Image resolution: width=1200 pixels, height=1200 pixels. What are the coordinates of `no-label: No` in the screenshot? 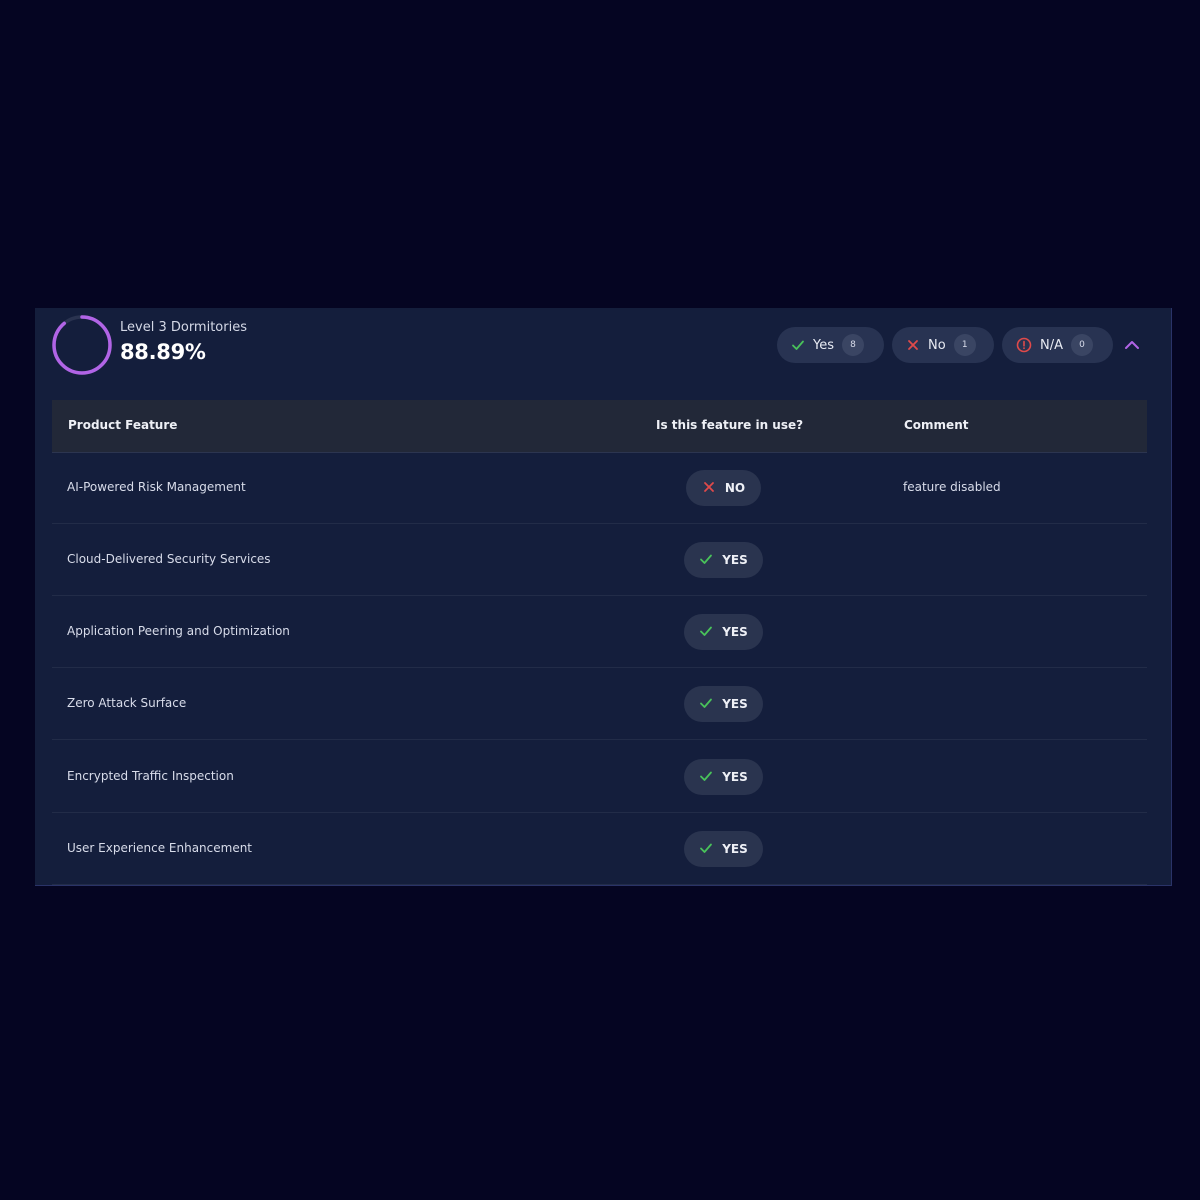 It's located at (937, 345).